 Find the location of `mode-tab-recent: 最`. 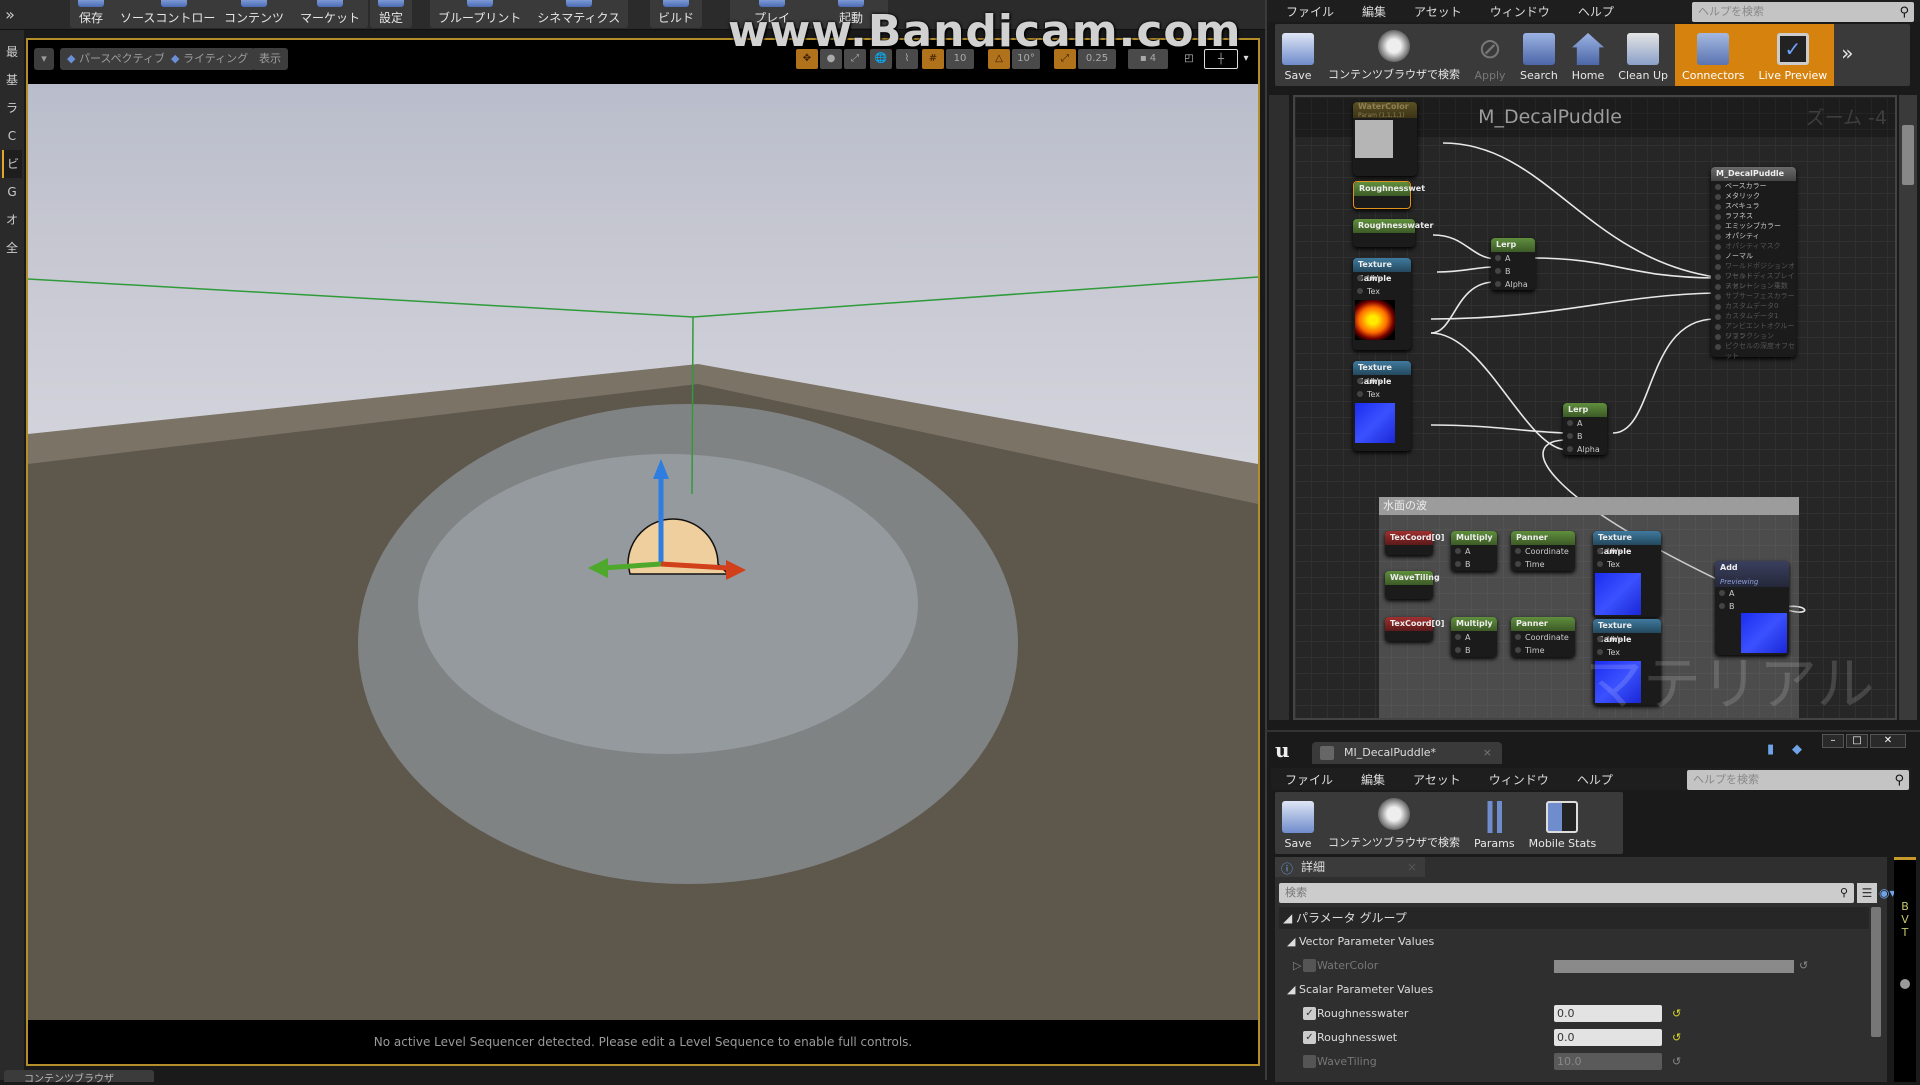

mode-tab-recent: 最 is located at coordinates (12, 52).